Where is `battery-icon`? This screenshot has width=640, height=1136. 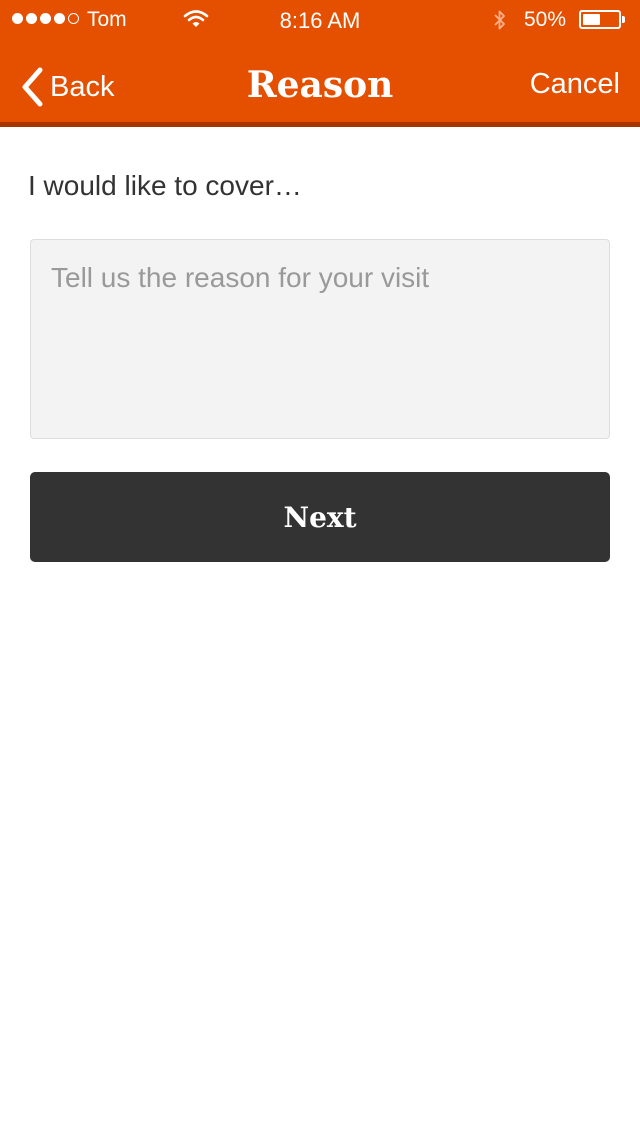 battery-icon is located at coordinates (600, 19).